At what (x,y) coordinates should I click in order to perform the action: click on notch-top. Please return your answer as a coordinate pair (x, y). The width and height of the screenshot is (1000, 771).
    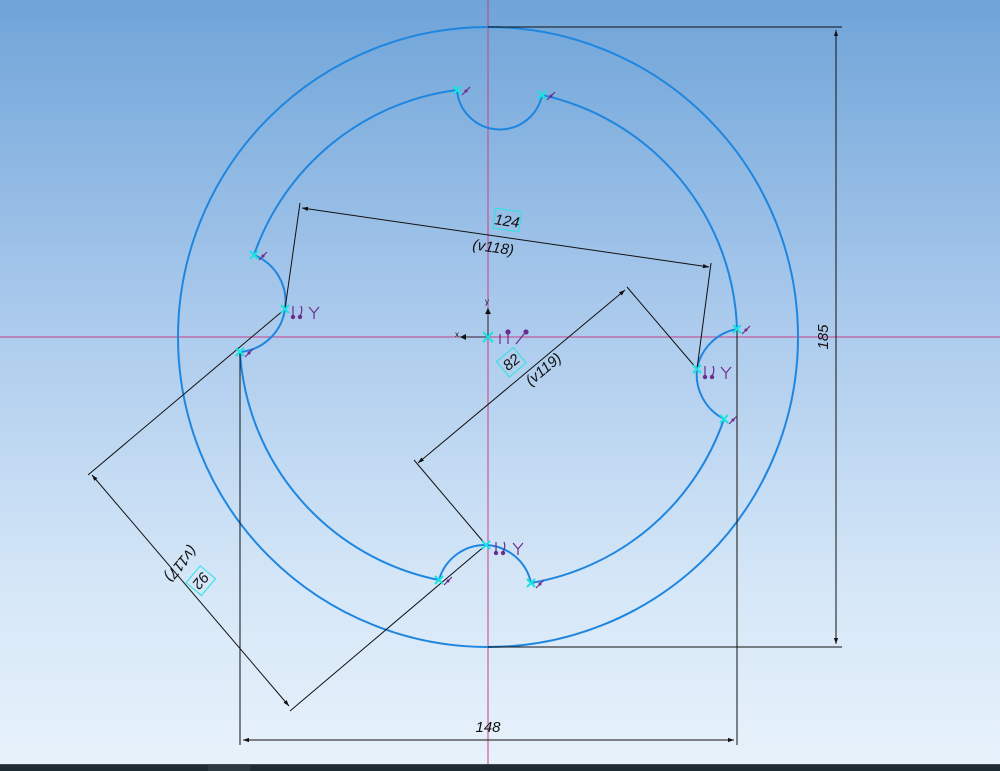
    Looking at the image, I should click on (499, 110).